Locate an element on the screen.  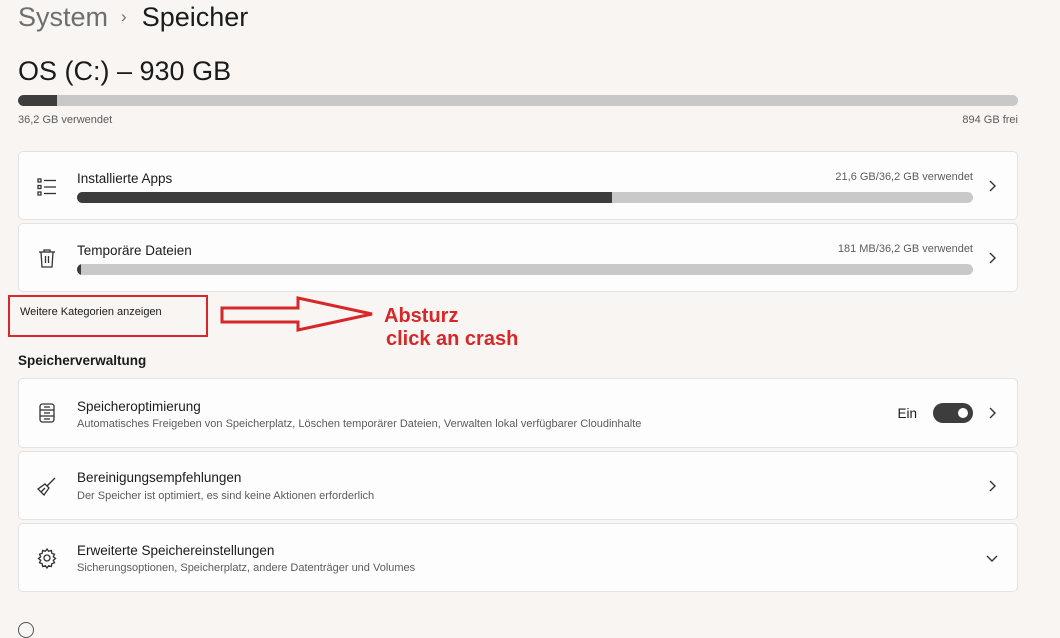
gear-icon is located at coordinates (47, 558).